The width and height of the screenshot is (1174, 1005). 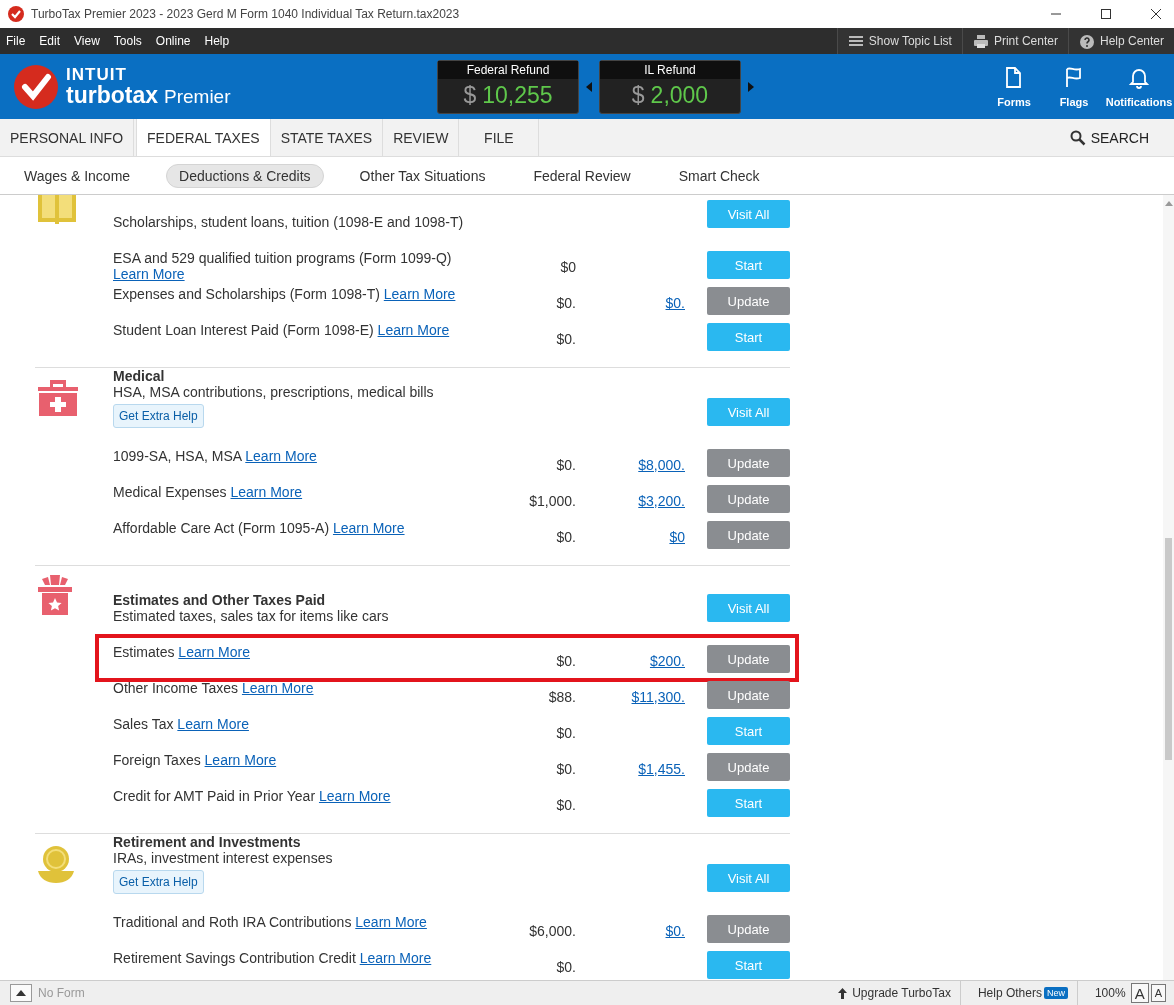 What do you see at coordinates (57, 209) in the screenshot?
I see `book-icon` at bounding box center [57, 209].